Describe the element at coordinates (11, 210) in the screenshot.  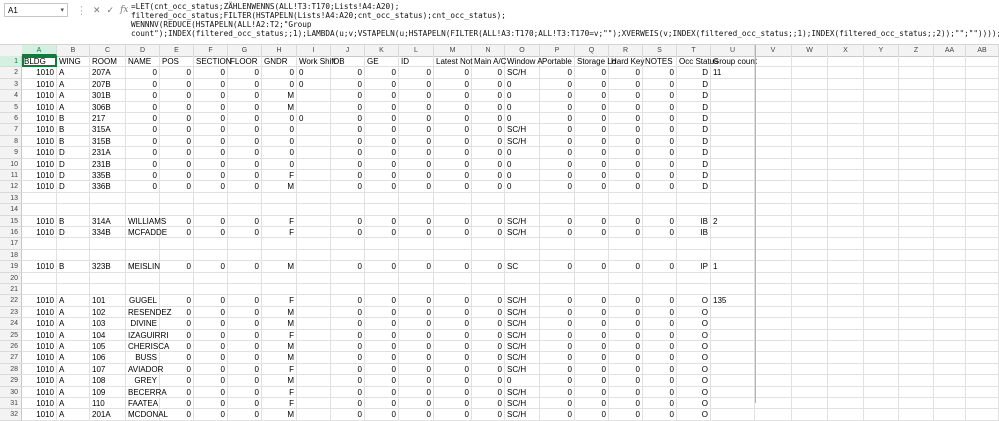
I see `row-number: 14` at that location.